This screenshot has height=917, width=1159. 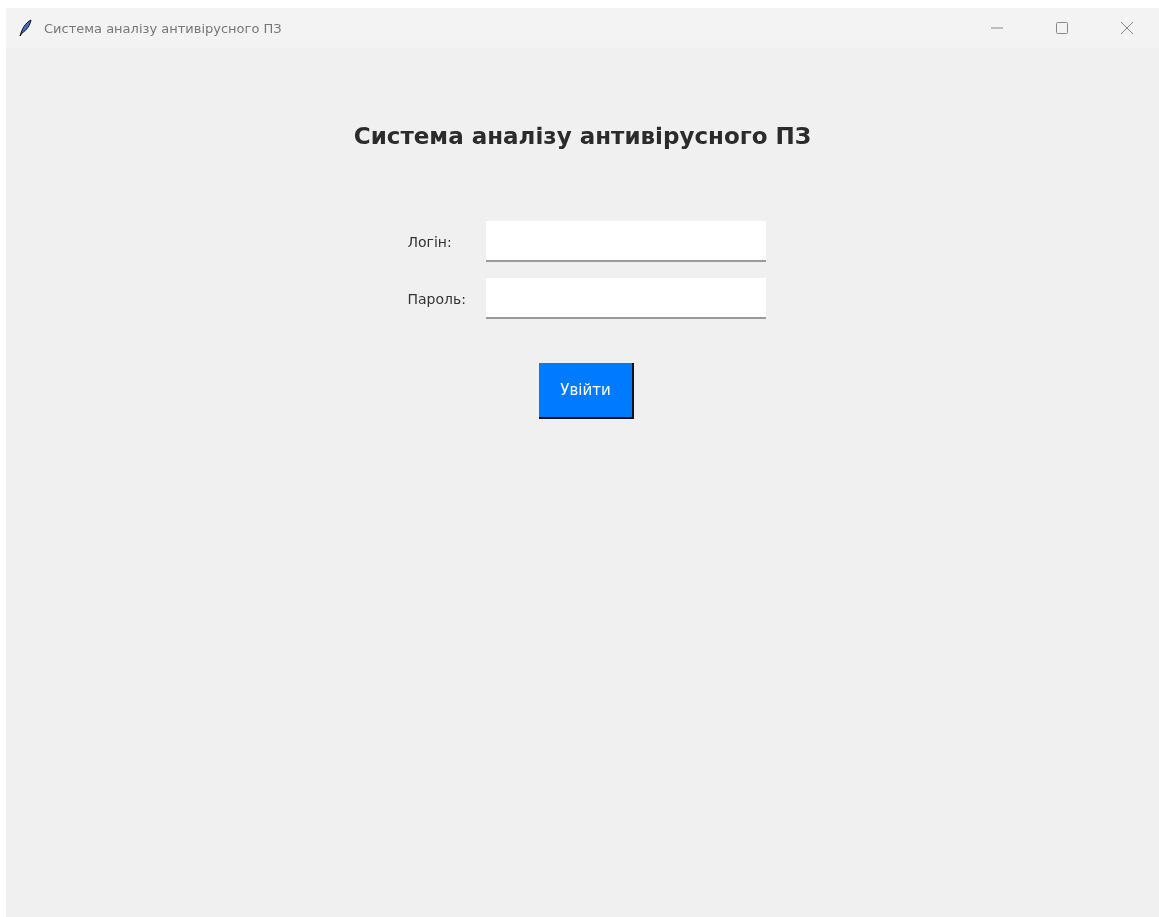 What do you see at coordinates (1061, 28) in the screenshot?
I see `maximize-icon` at bounding box center [1061, 28].